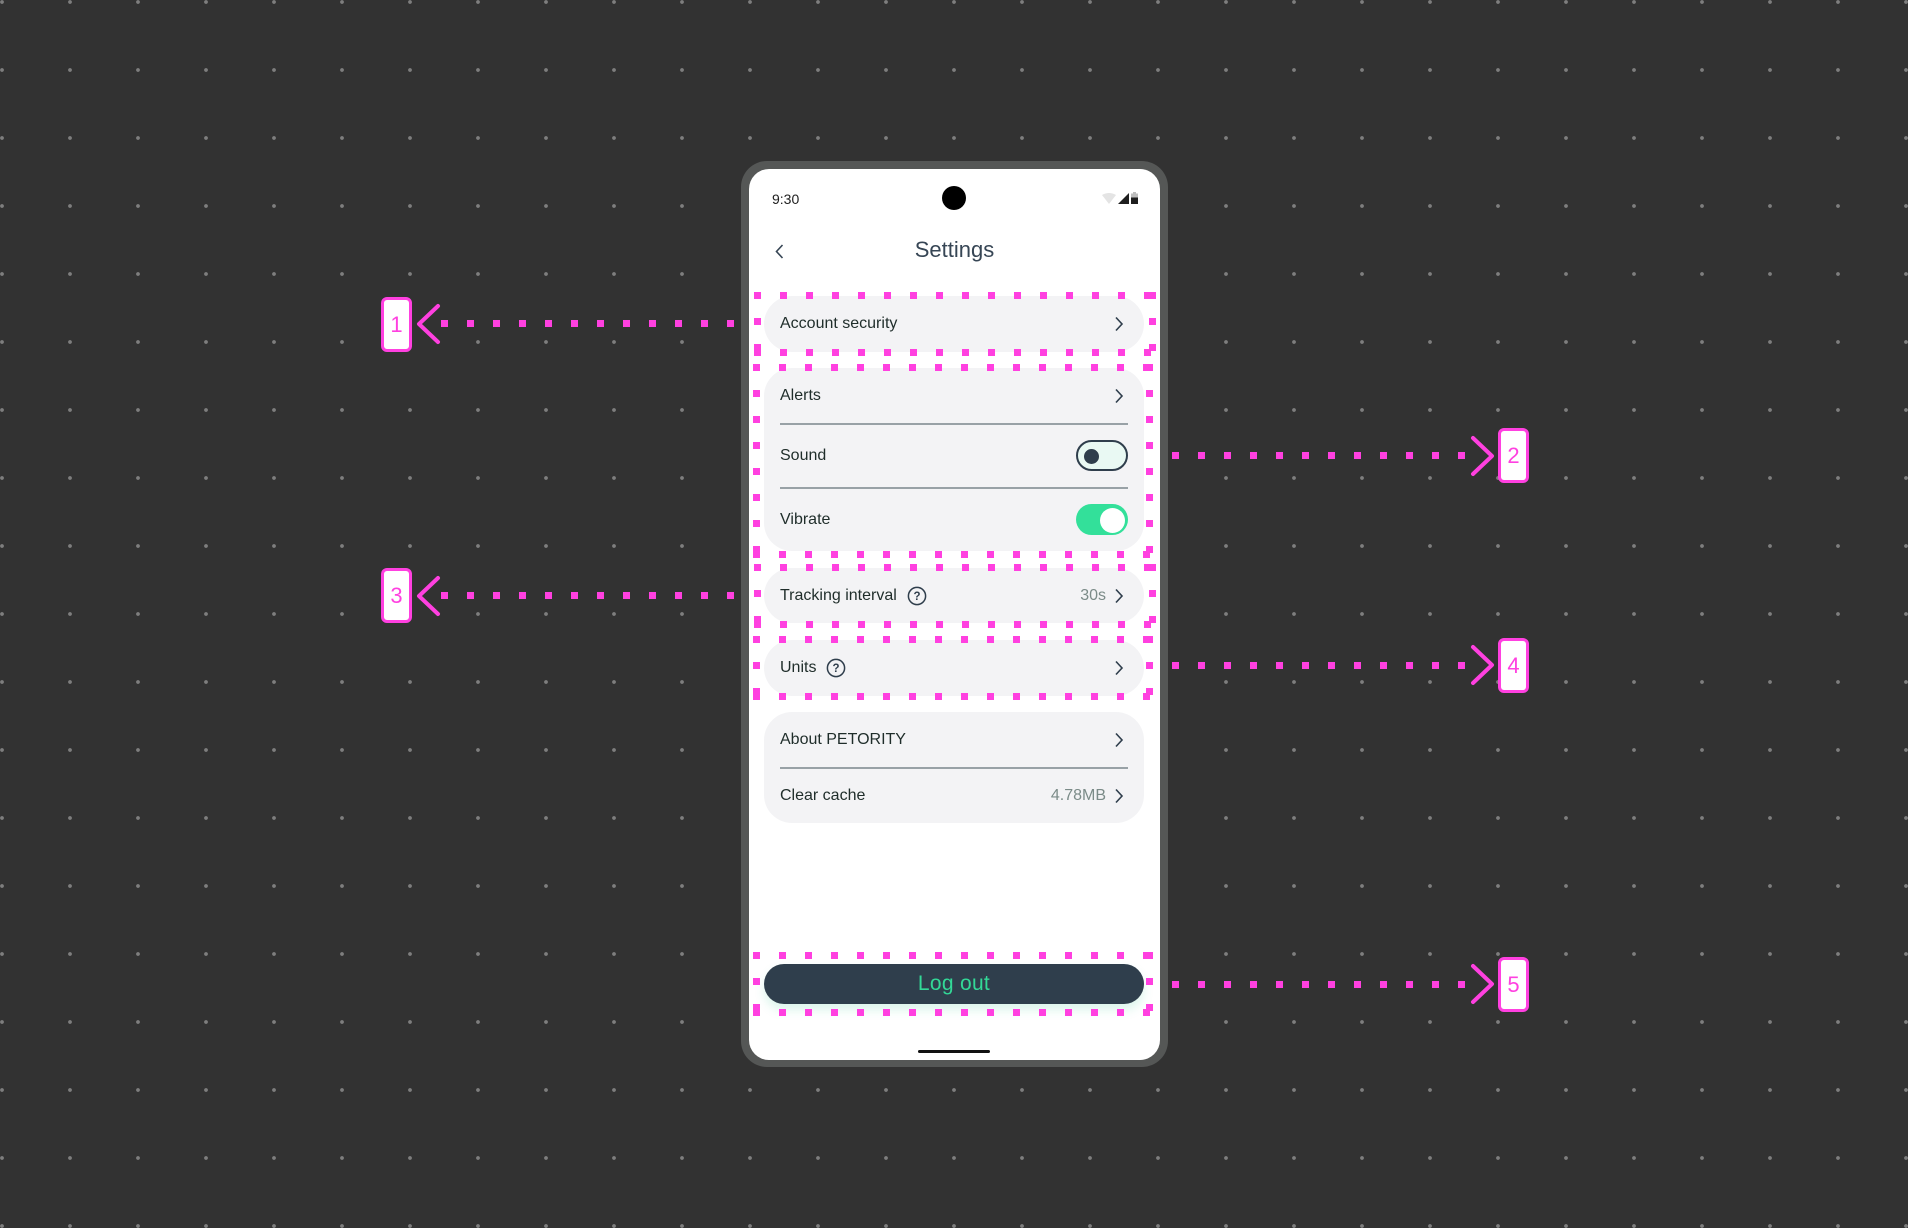 The width and height of the screenshot is (1908, 1228). I want to click on status-icons, so click(1120, 198).